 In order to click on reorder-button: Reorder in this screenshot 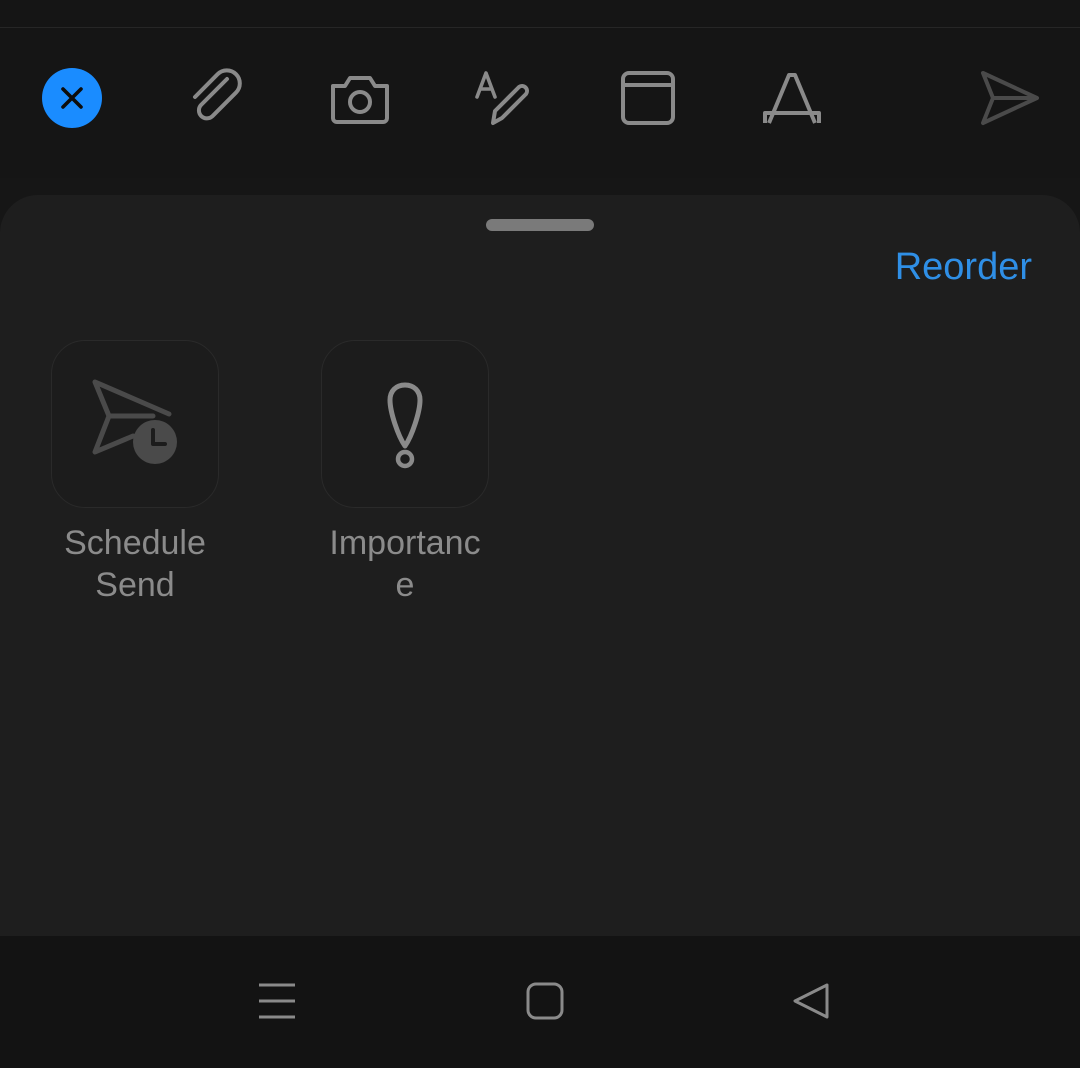, I will do `click(963, 267)`.